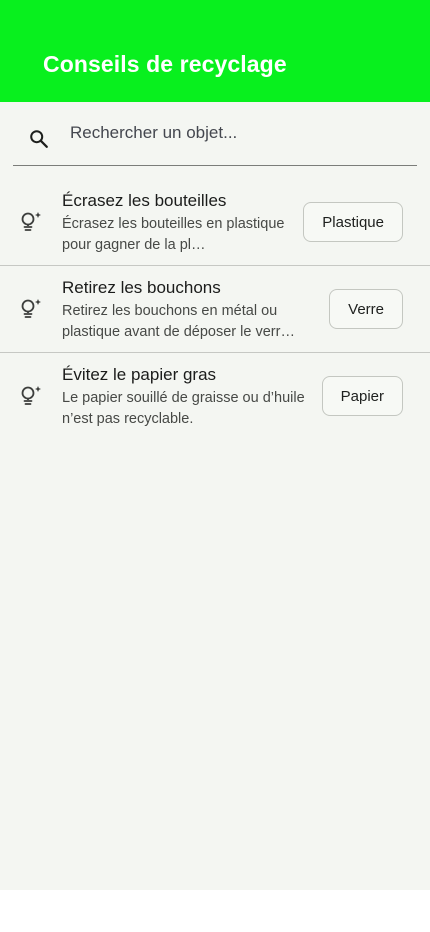 This screenshot has width=430, height=932. I want to click on app-bar: Conseils de recyclage, so click(215, 51).